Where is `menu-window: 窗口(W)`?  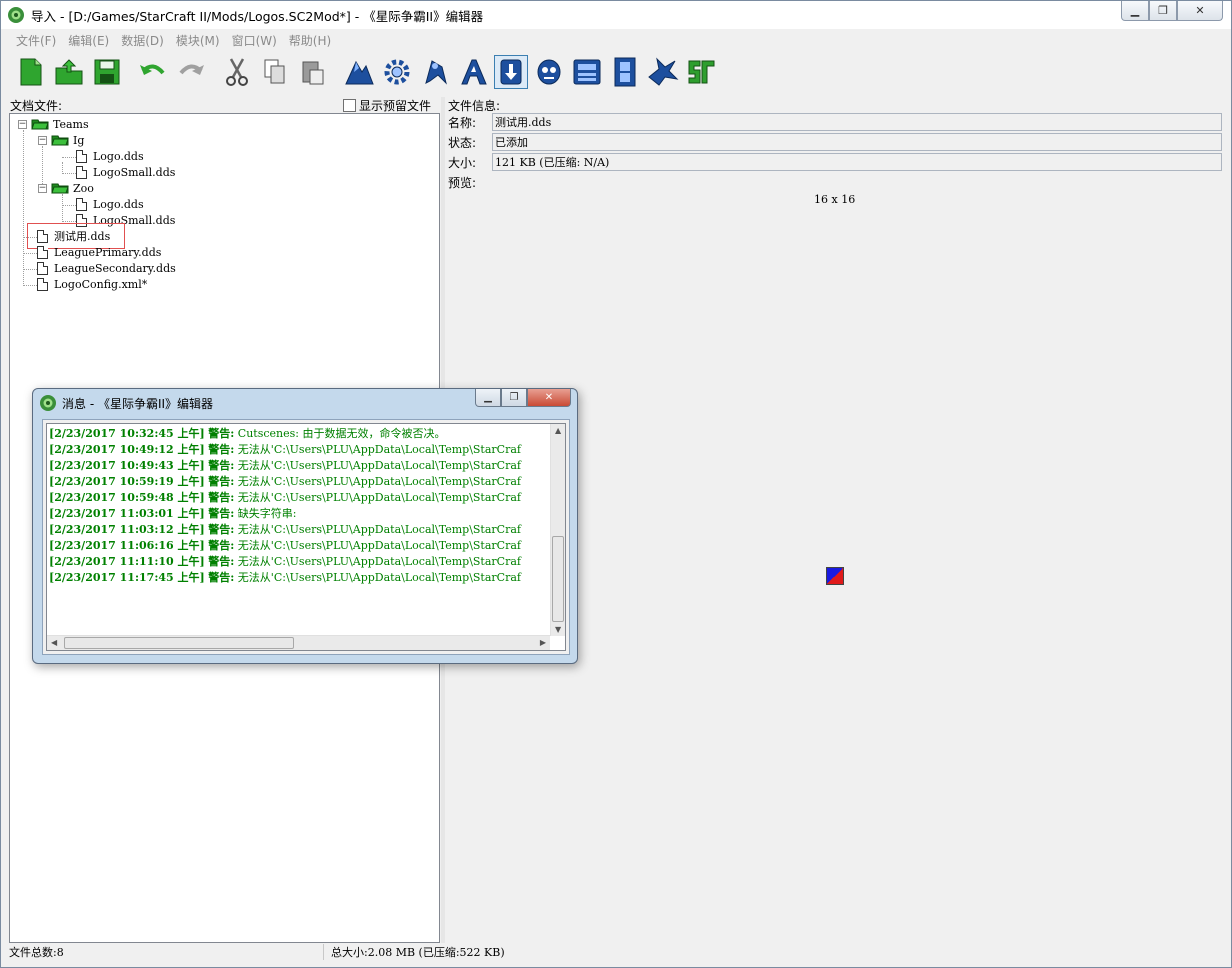
menu-window: 窗口(W) is located at coordinates (254, 40).